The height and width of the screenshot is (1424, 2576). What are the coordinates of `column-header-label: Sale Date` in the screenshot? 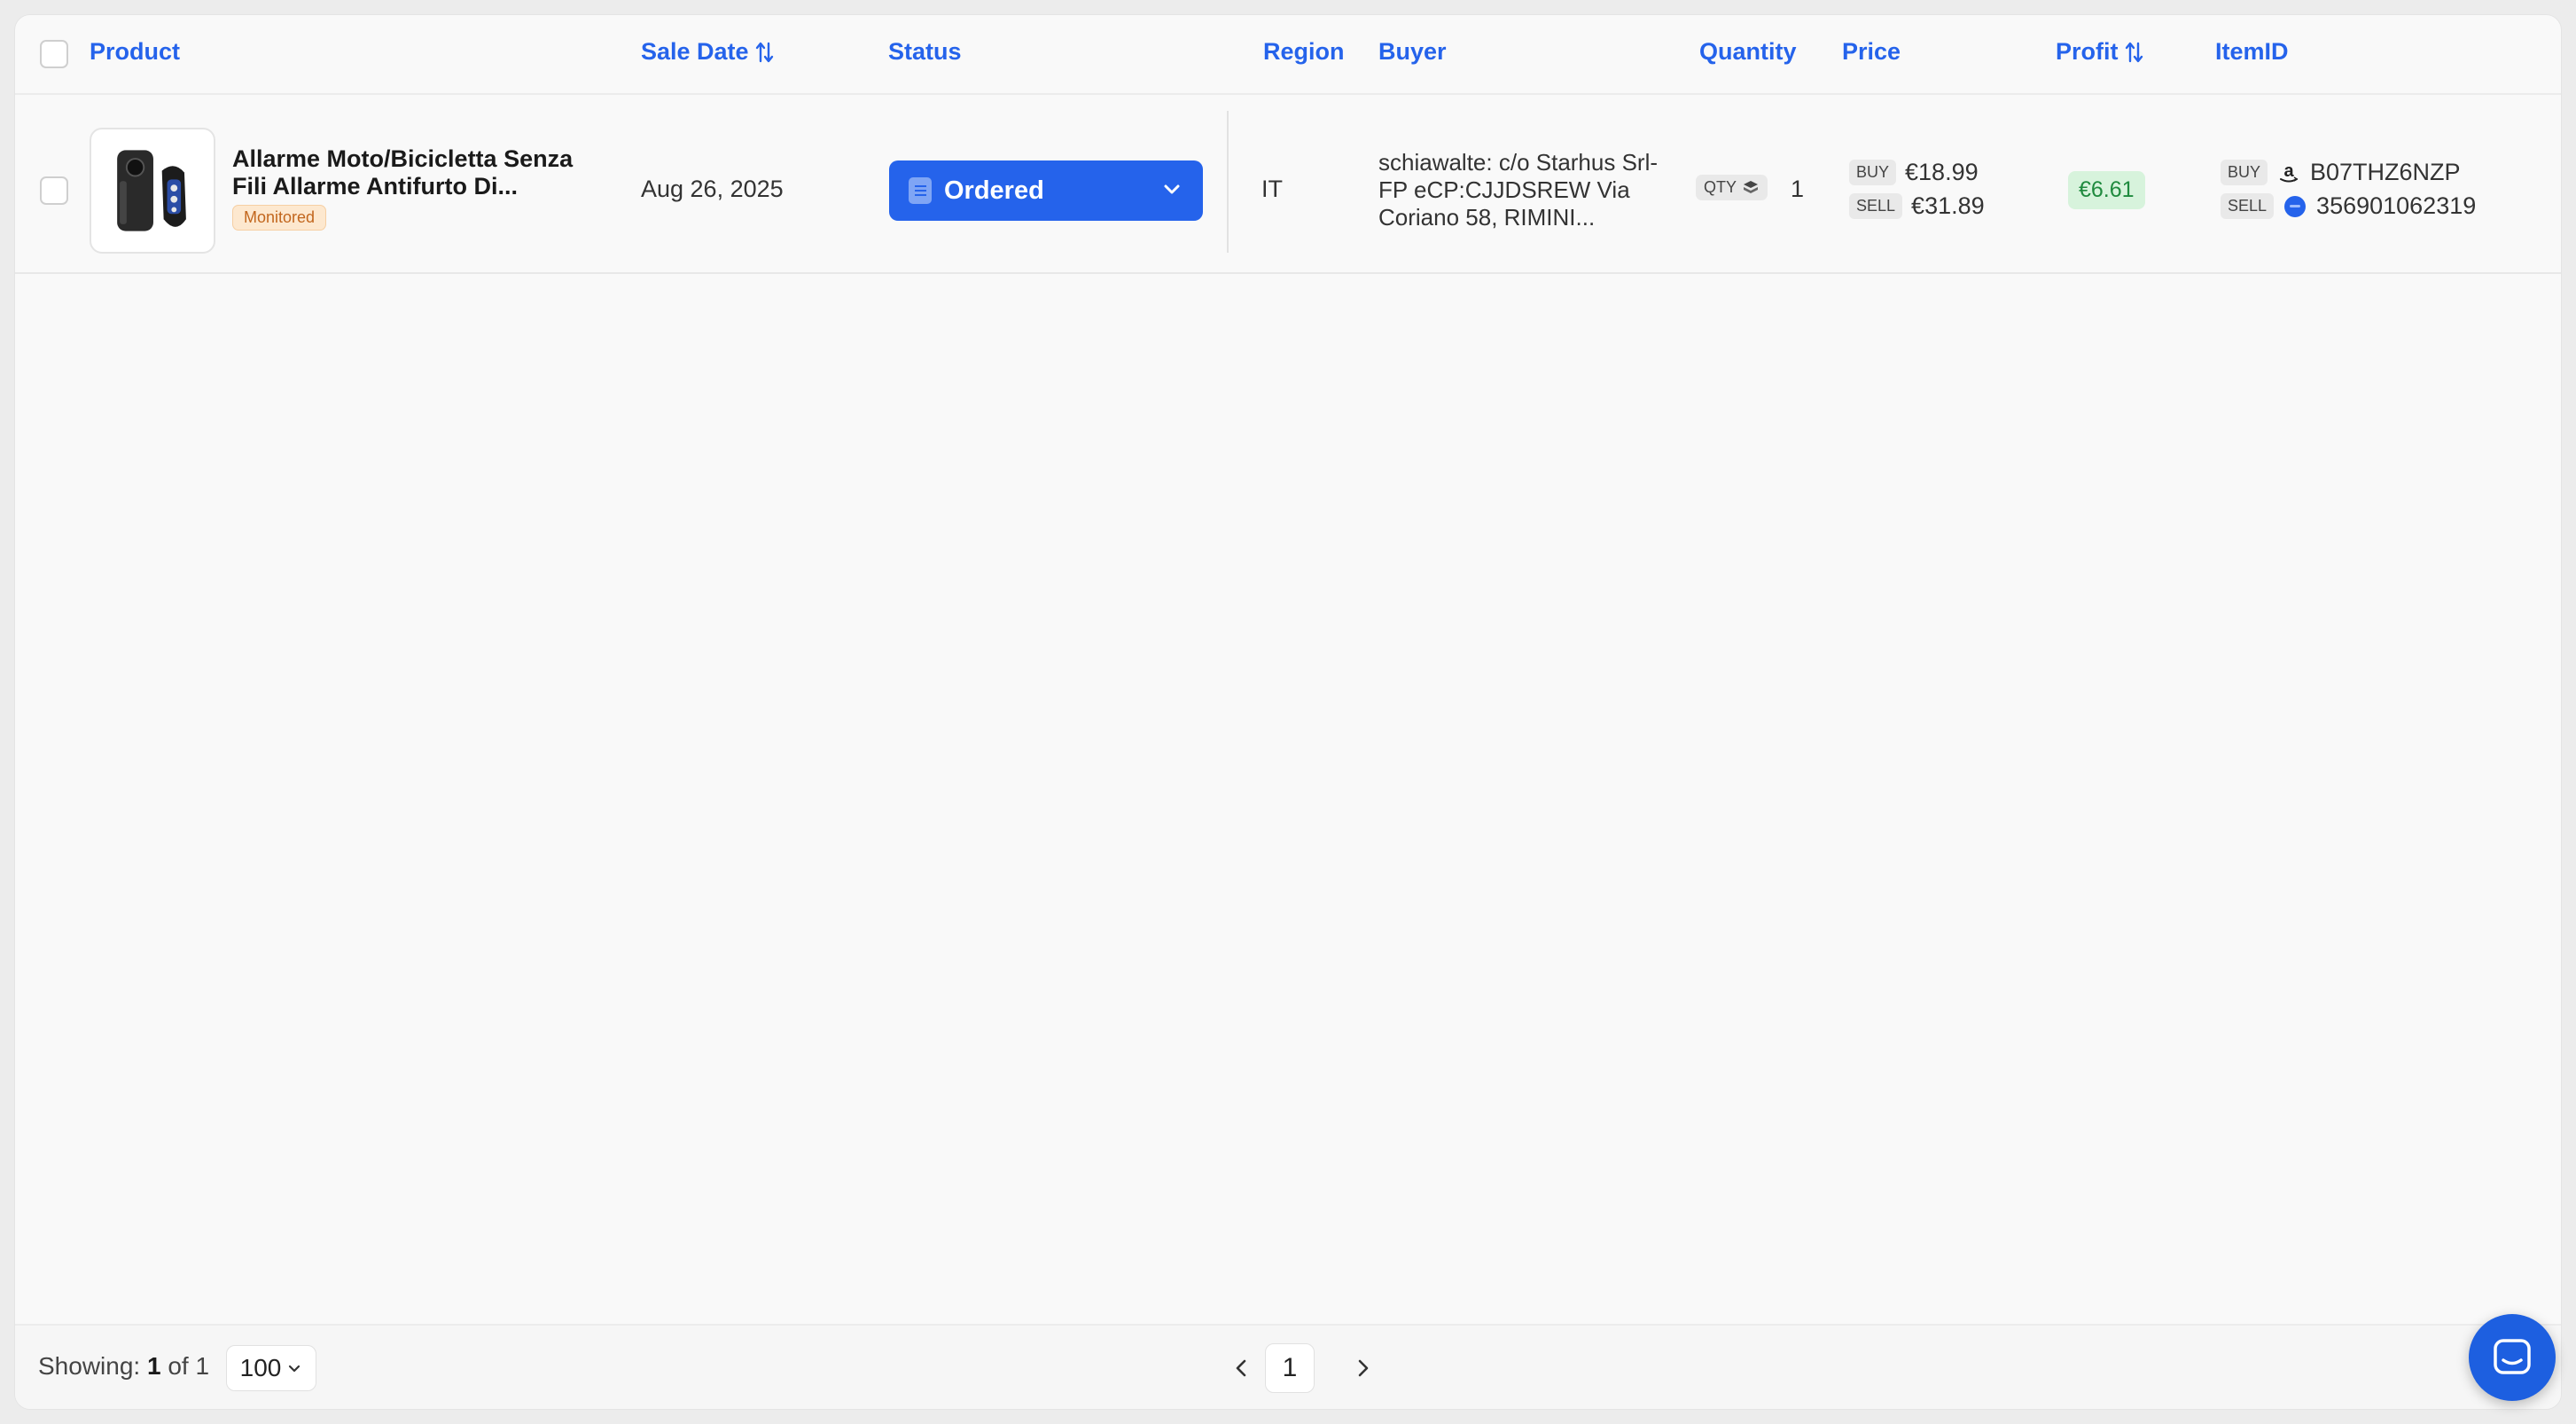 It's located at (695, 52).